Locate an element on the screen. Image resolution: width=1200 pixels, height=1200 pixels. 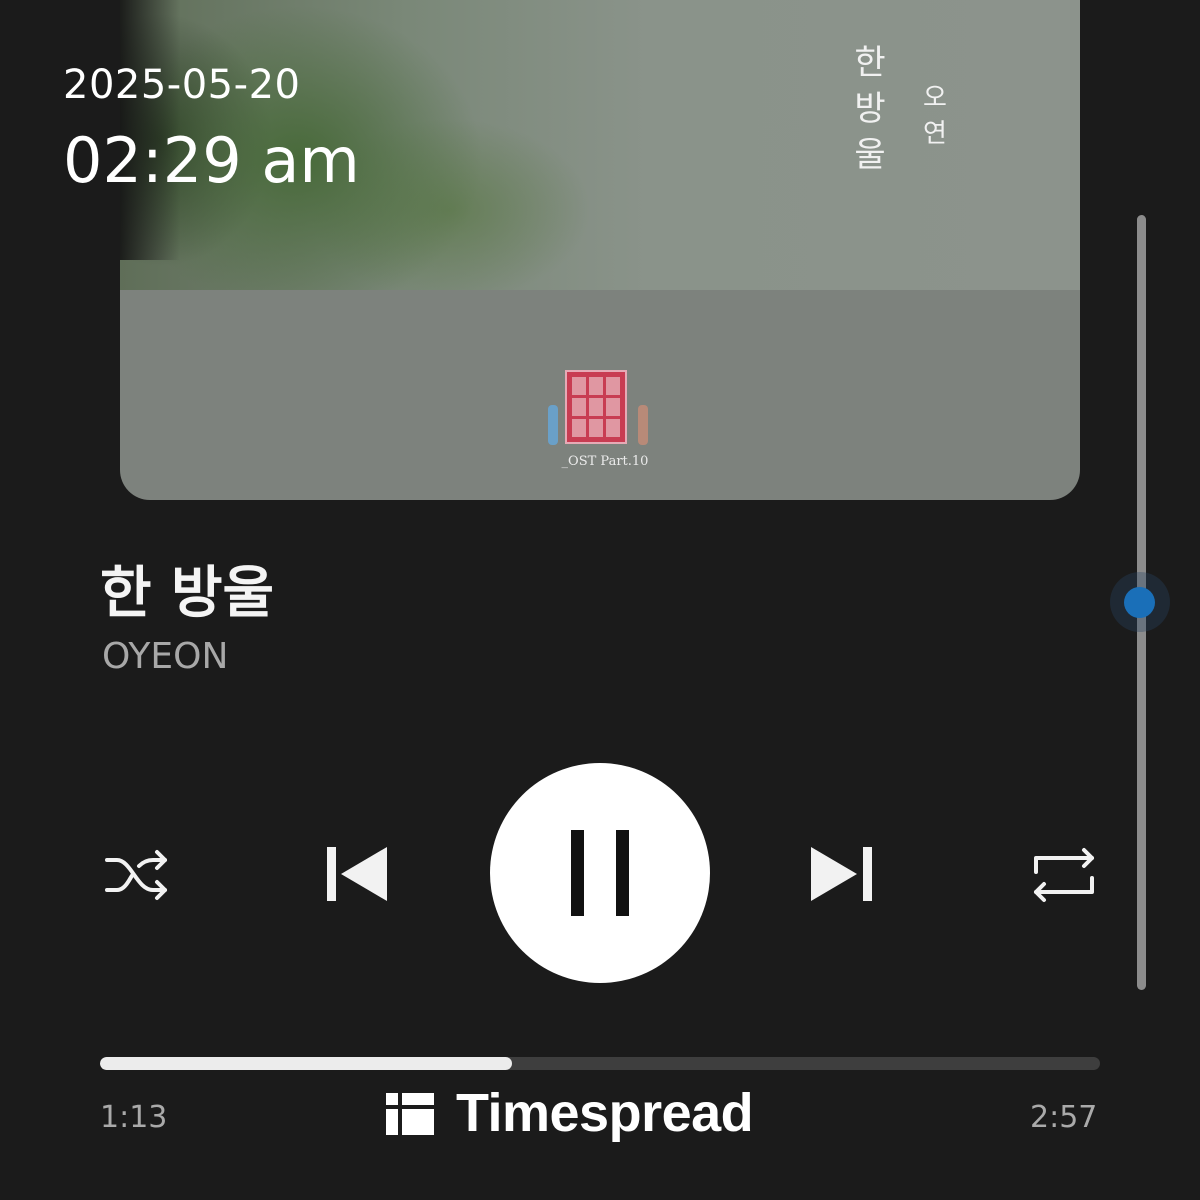
shuffle-button is located at coordinates (136, 875).